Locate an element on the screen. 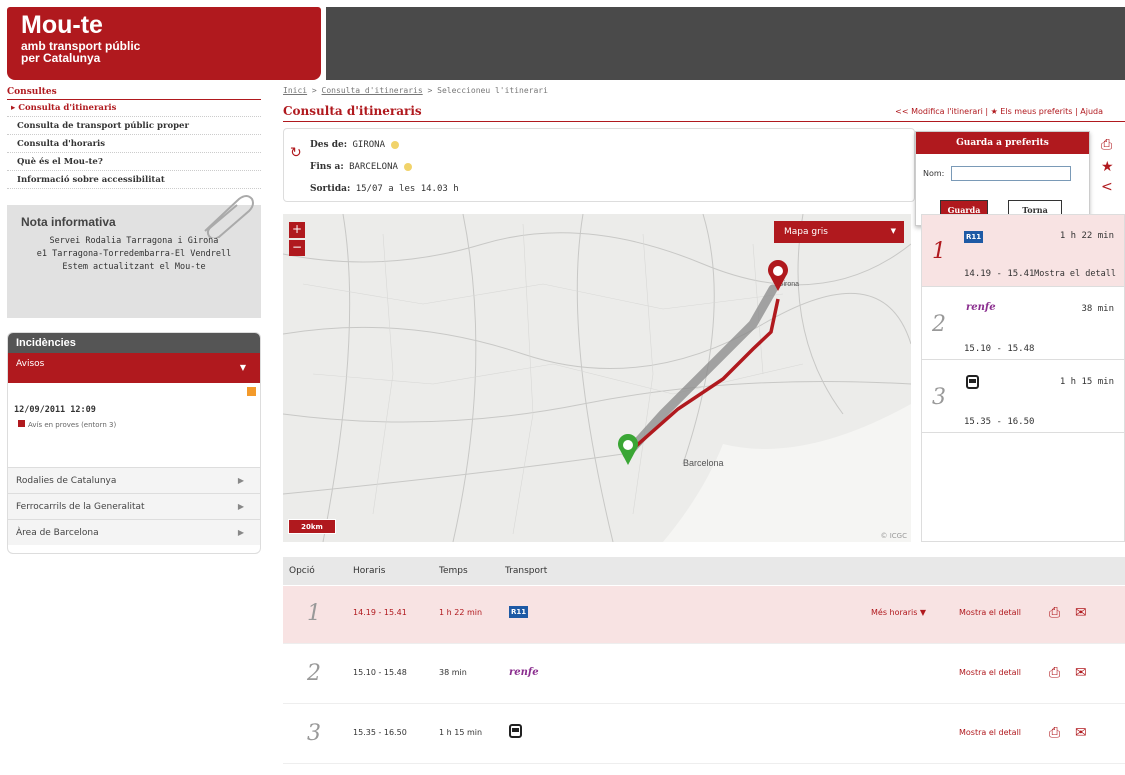 Image resolution: width=1125 pixels, height=775 pixels. col-header-opcio: Opció is located at coordinates (302, 571).